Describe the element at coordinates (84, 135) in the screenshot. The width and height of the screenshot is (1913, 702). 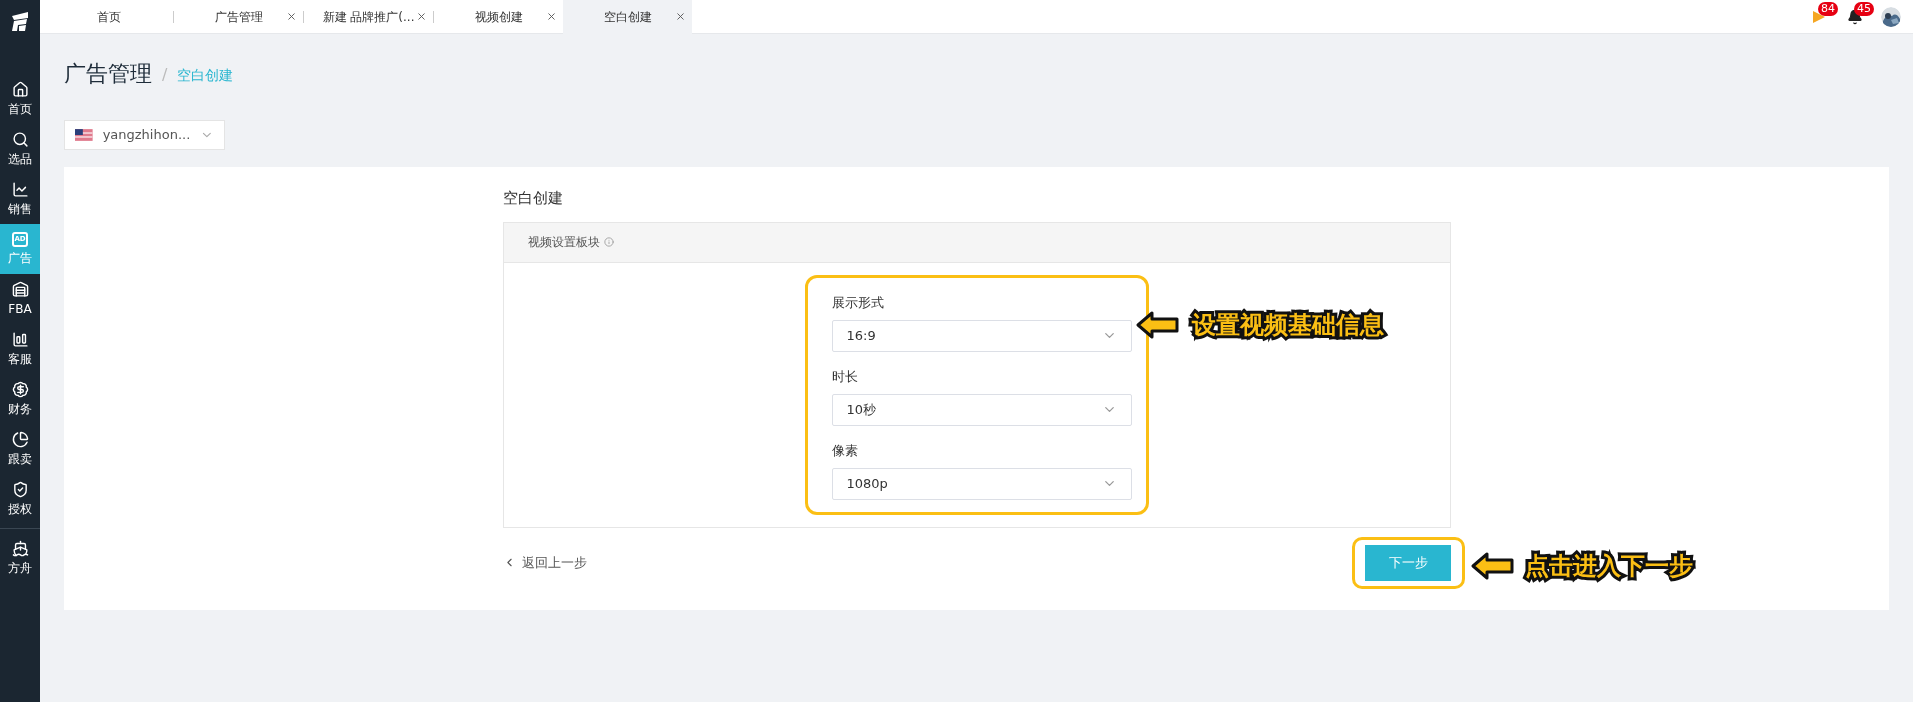
I see `flag-icon` at that location.